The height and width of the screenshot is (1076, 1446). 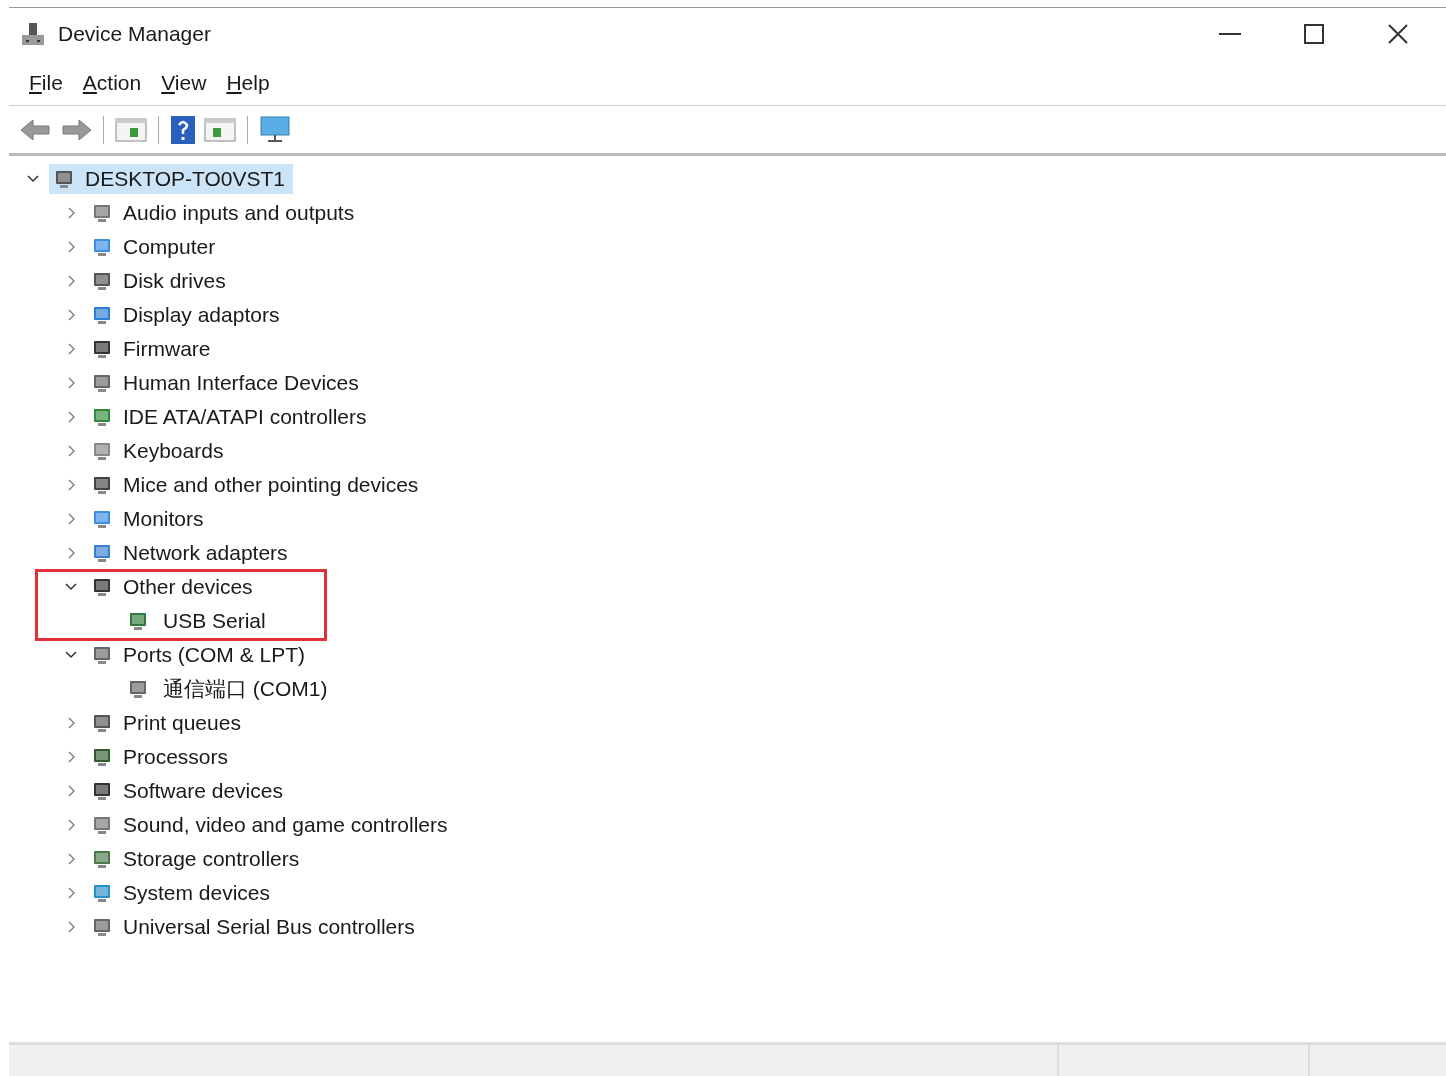 What do you see at coordinates (239, 213) in the screenshot?
I see `tree-item: Audio inputs and outputs` at bounding box center [239, 213].